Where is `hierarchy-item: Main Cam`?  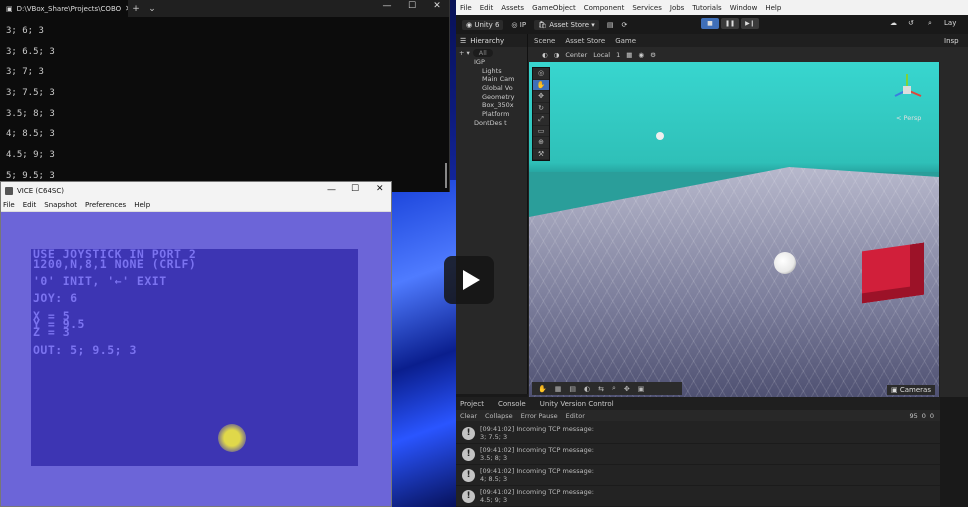 hierarchy-item: Main Cam is located at coordinates (500, 79).